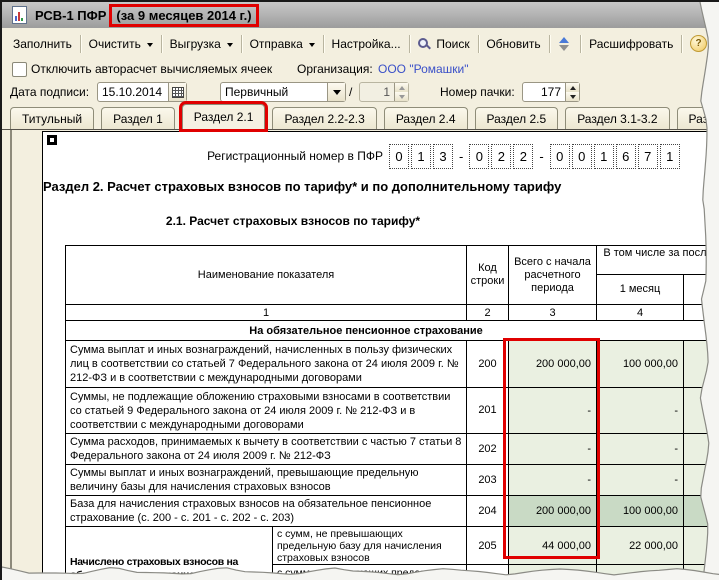 The image size is (719, 580). Describe the element at coordinates (697, 118) in the screenshot. I see `tab-Раздел 3.3-3.4: Раздел 3.3-3.4` at that location.